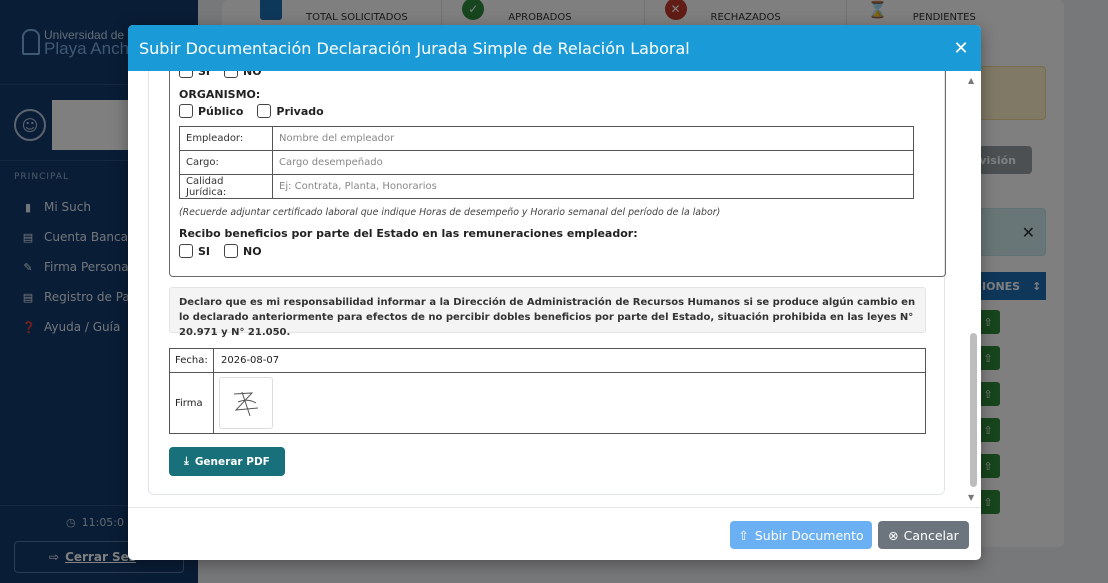 This screenshot has height=583, width=1108. Describe the element at coordinates (227, 461) in the screenshot. I see `generate-pdf-button: ⤓ Generar PDF` at that location.